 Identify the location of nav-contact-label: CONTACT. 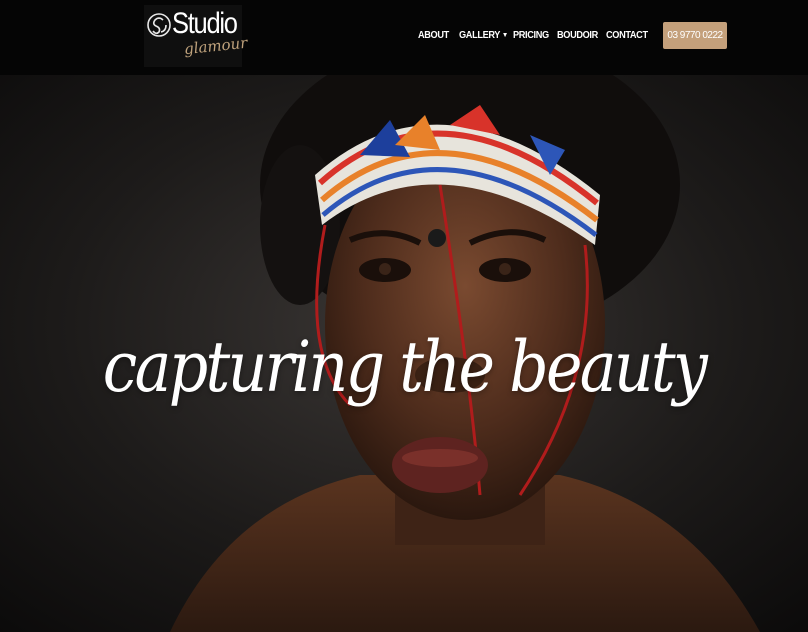
(627, 35).